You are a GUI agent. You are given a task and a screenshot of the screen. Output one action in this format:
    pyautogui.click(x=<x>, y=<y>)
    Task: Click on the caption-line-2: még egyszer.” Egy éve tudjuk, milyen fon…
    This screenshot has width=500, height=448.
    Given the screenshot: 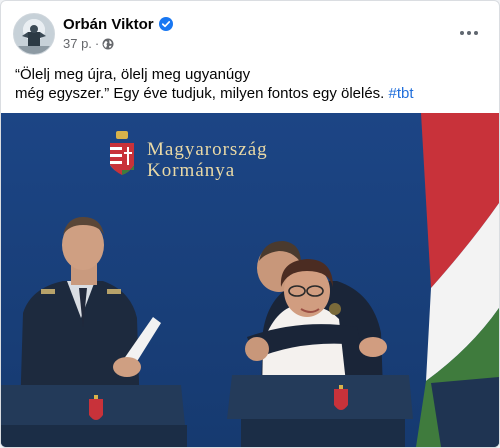 What is the action you would take?
    pyautogui.click(x=250, y=93)
    